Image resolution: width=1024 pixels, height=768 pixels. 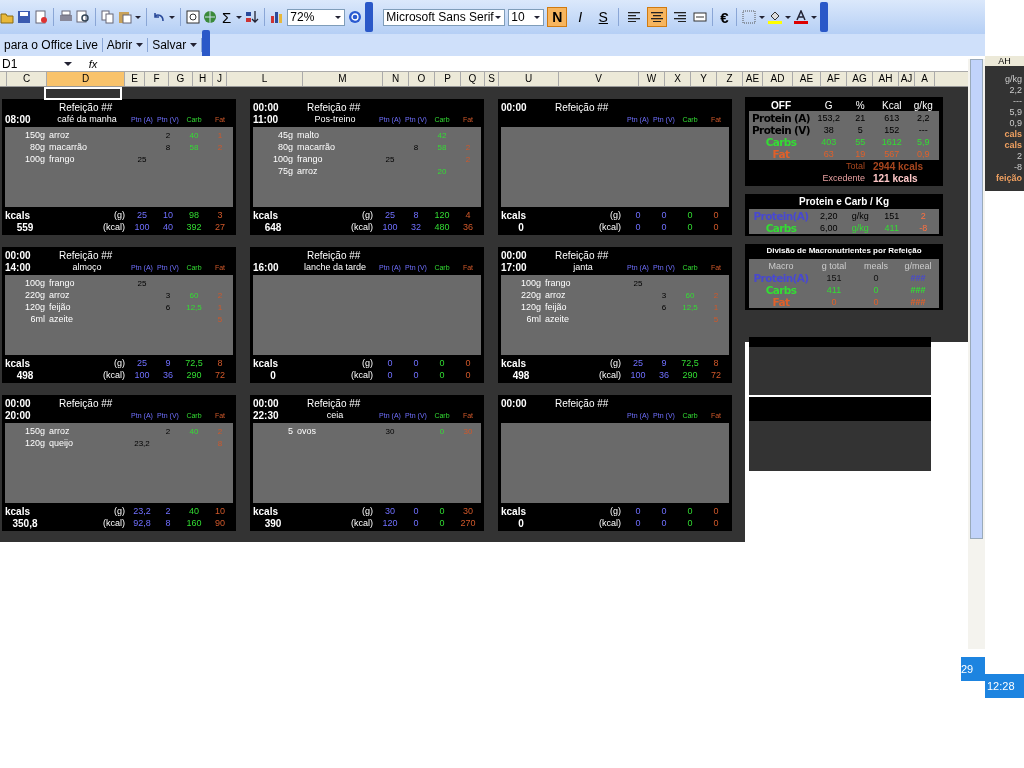 What do you see at coordinates (781, 266) in the screenshot?
I see `division-header: Macro` at bounding box center [781, 266].